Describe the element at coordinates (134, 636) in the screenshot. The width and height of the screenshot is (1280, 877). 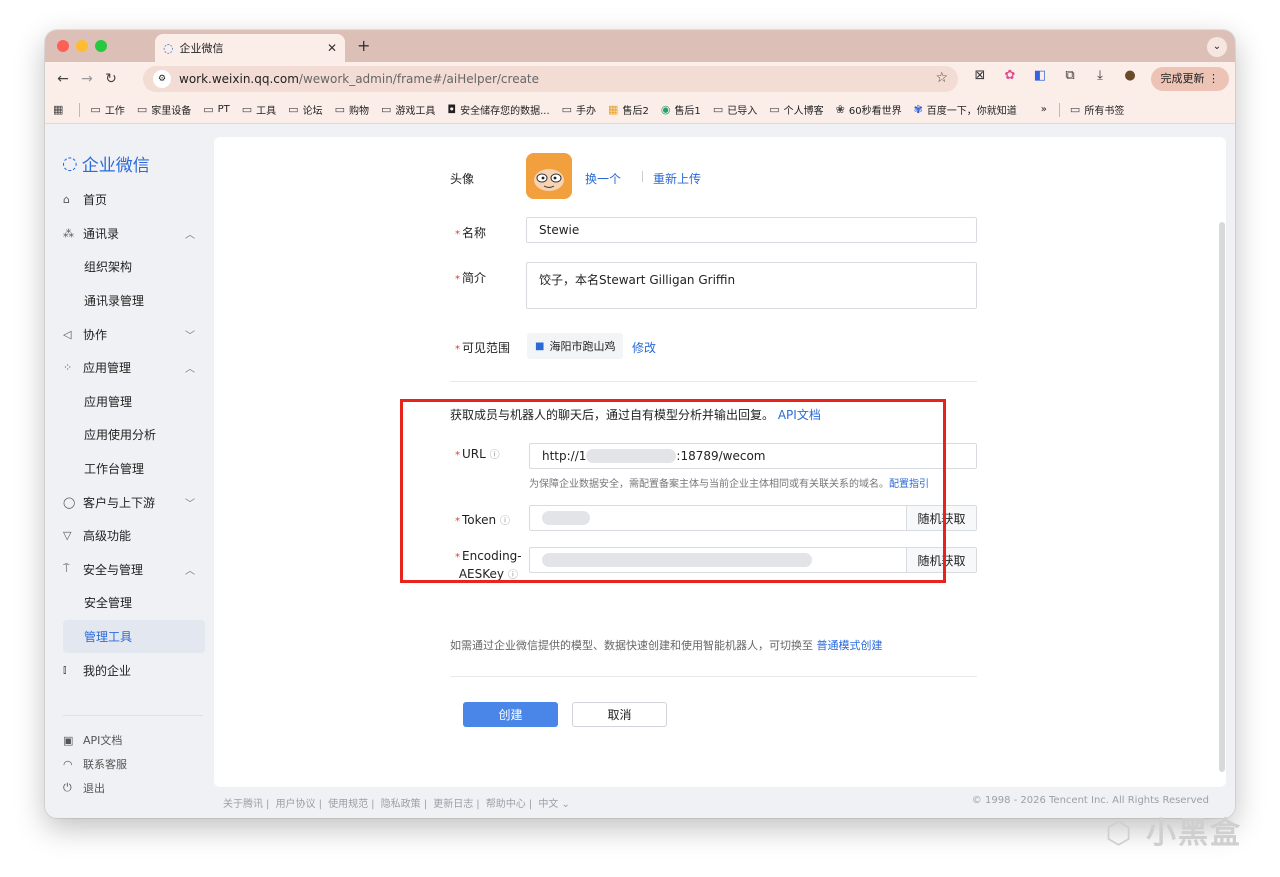
I see `sidebar-item-admin-tools: 管理工具` at that location.